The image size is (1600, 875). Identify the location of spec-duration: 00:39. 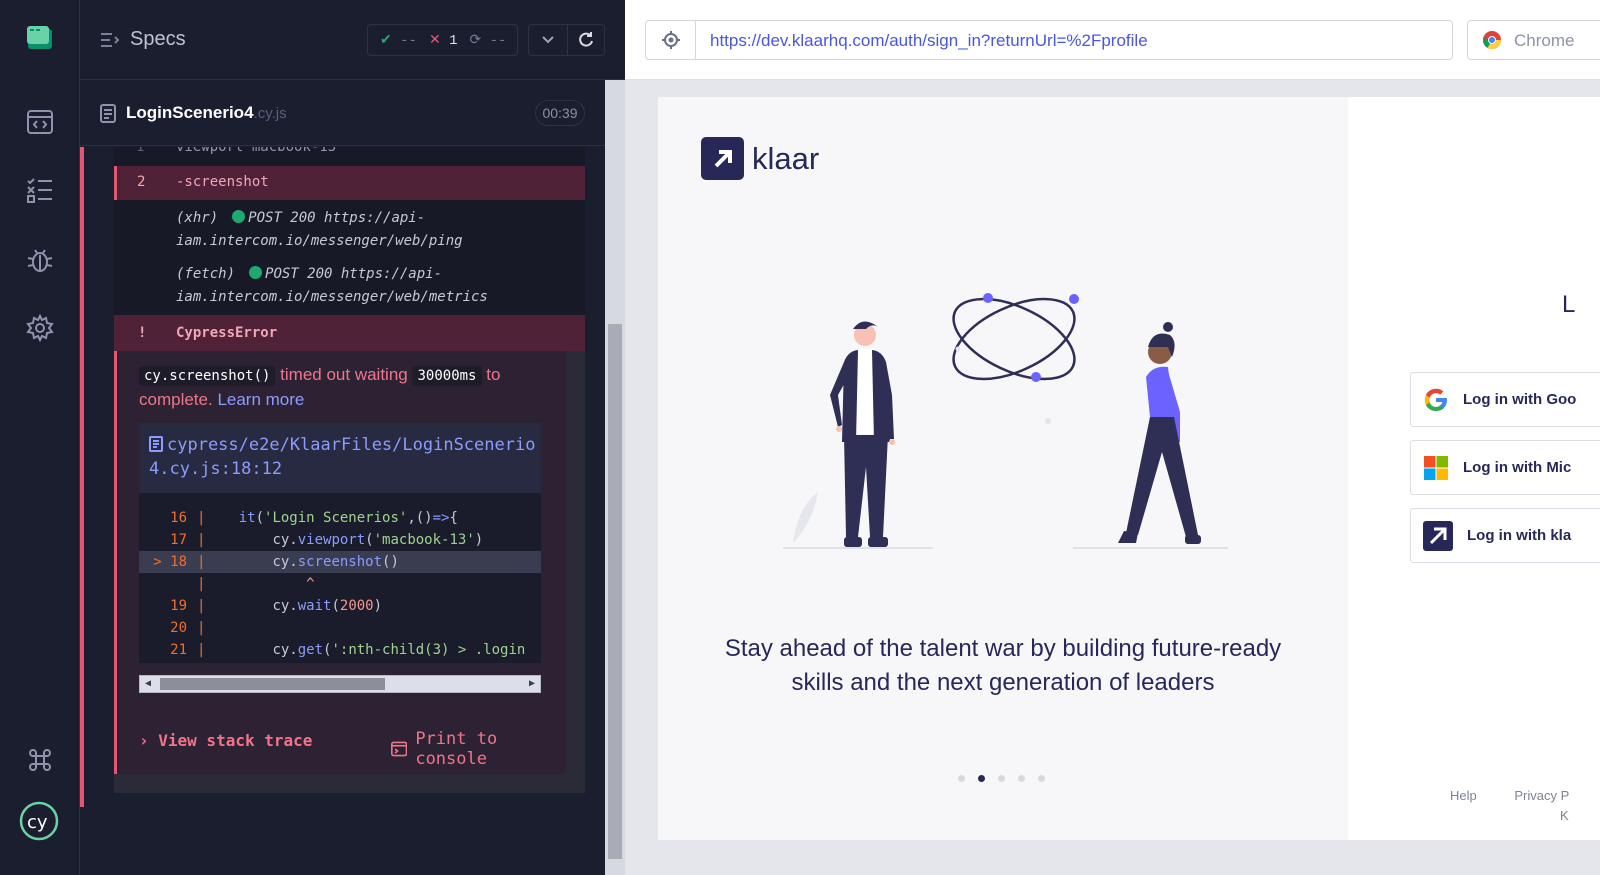
(560, 113).